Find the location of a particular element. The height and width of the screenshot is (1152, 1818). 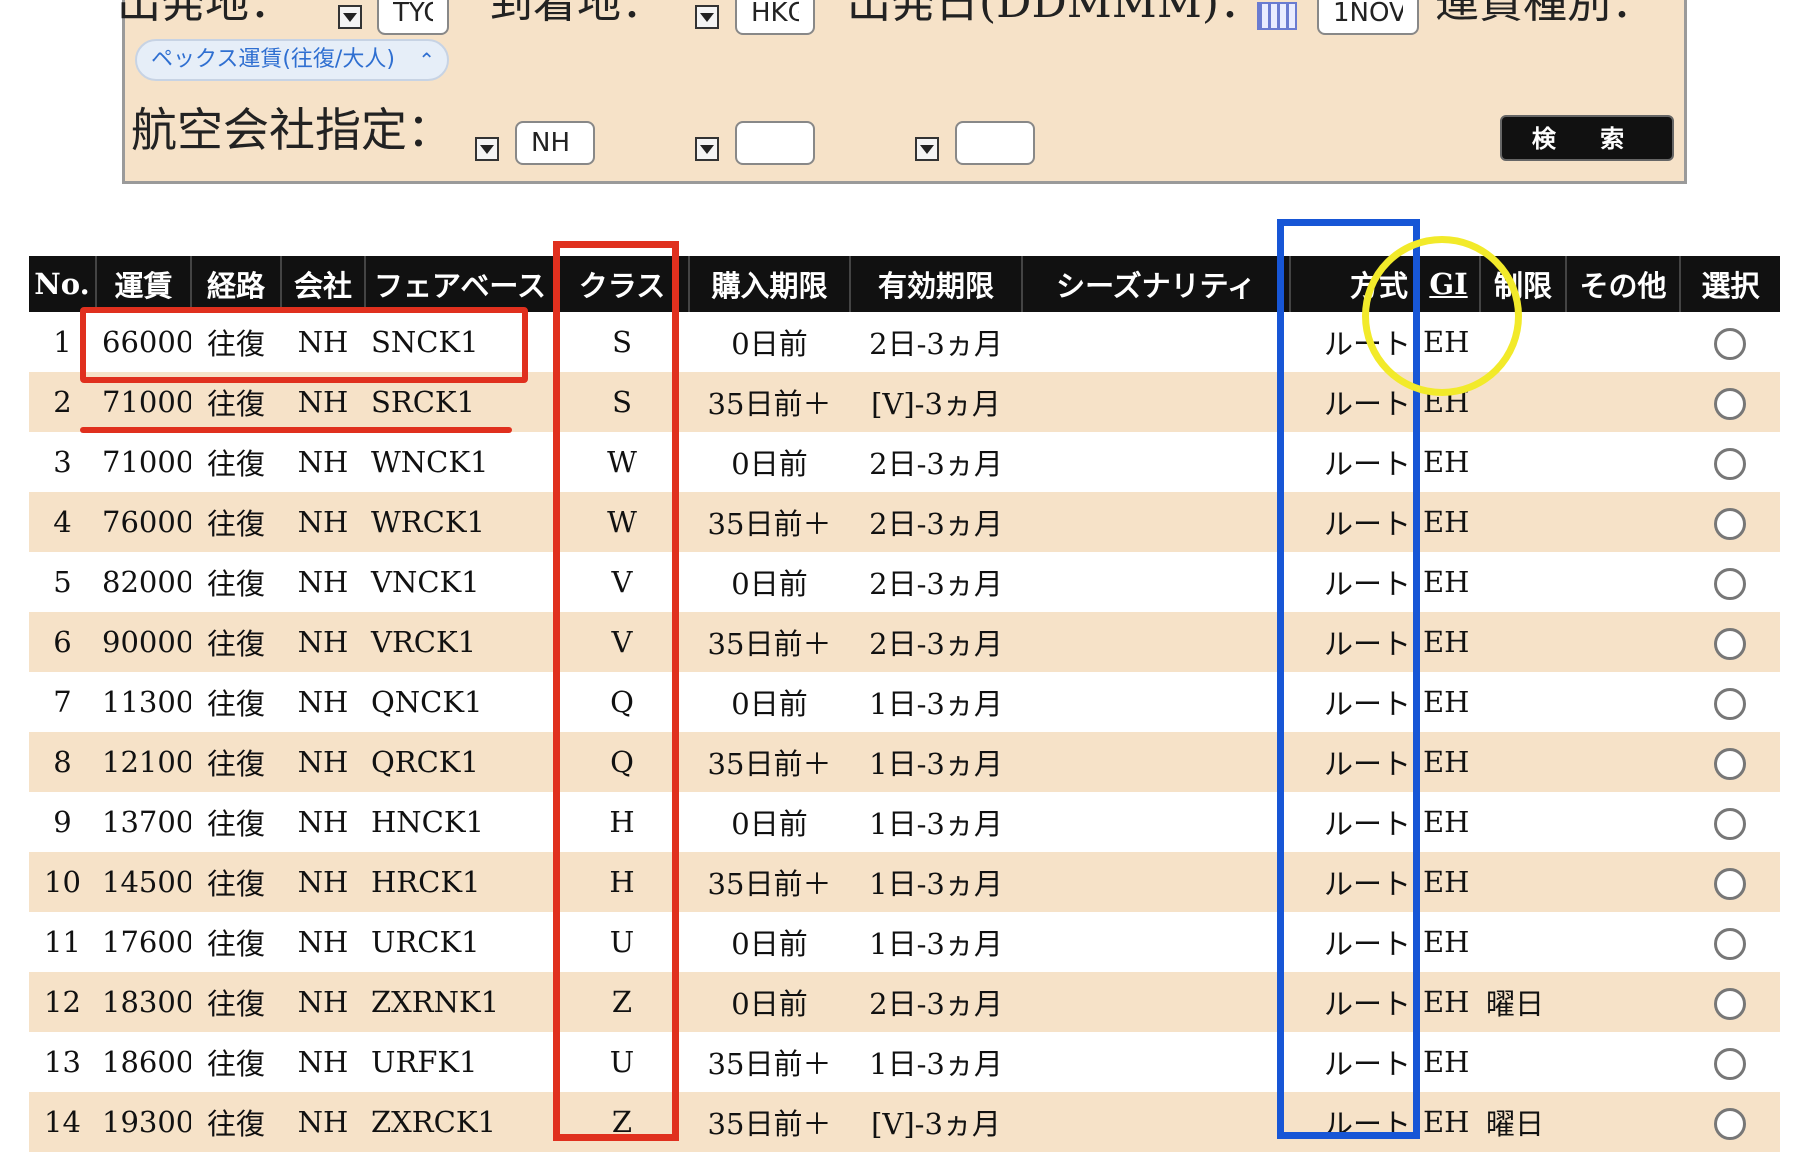

fare-type-value: ペックス運賃(往復/大人) is located at coordinates (273, 59).